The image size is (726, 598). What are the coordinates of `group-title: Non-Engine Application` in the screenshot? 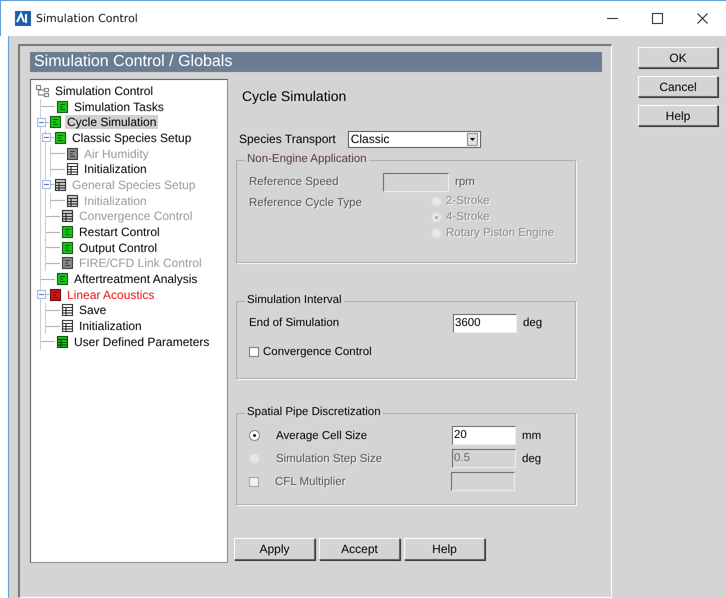 It's located at (307, 159).